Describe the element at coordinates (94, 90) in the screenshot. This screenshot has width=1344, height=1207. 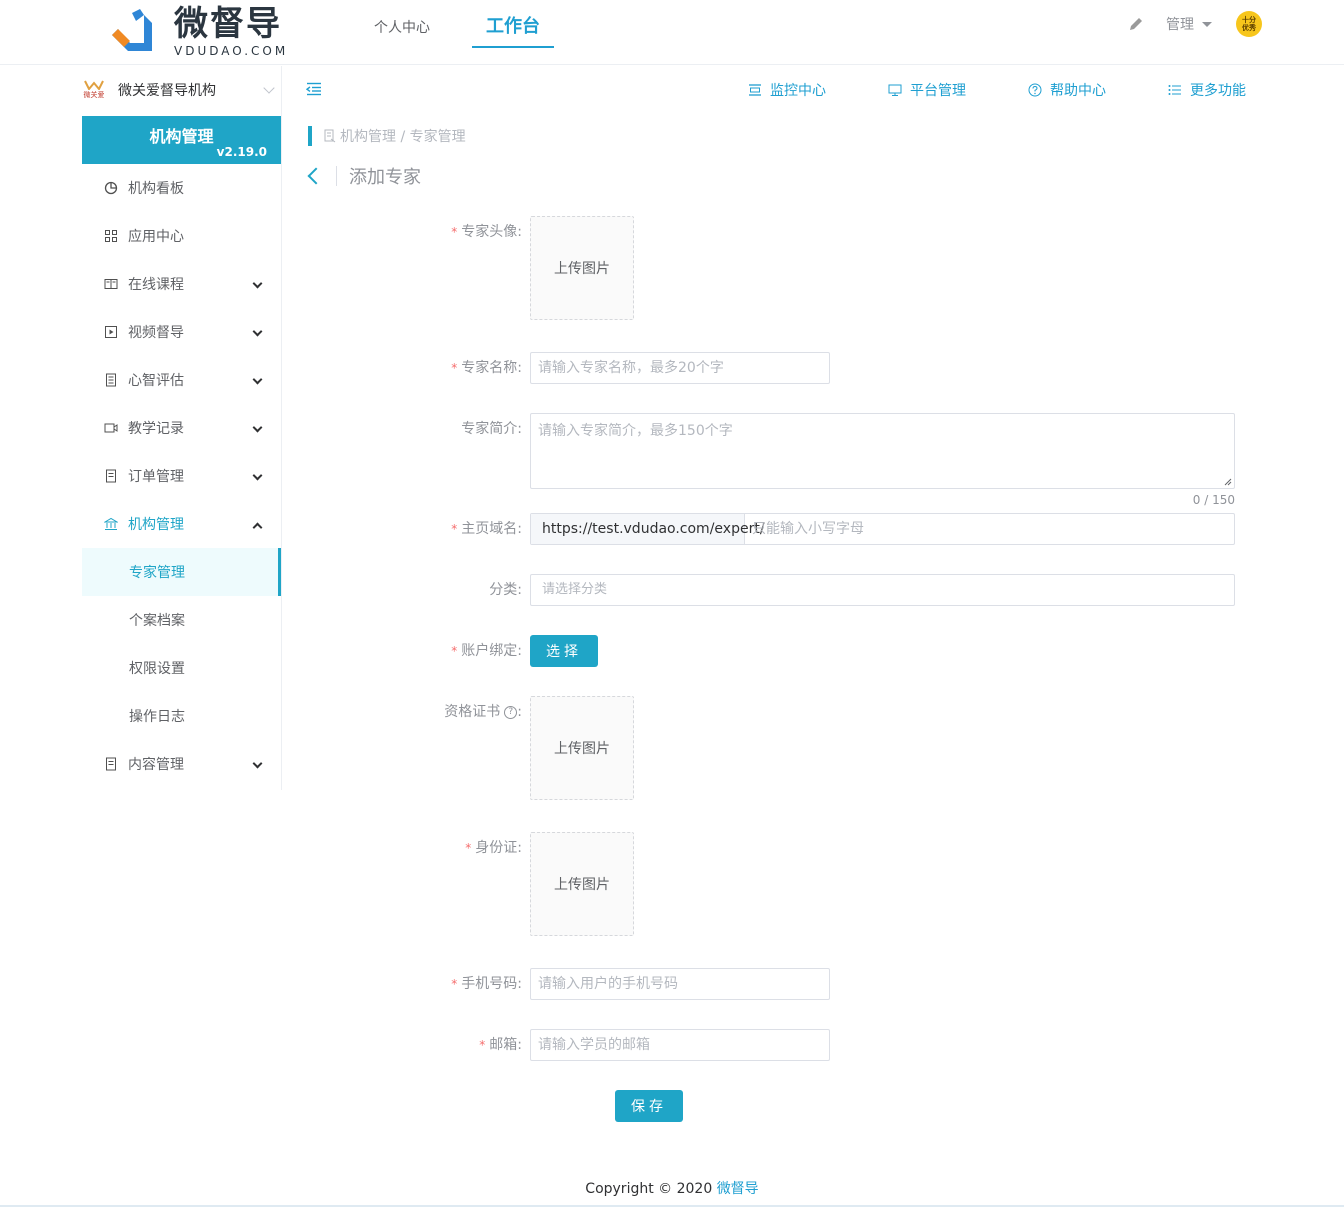
I see `org-logo: 微关爱` at that location.